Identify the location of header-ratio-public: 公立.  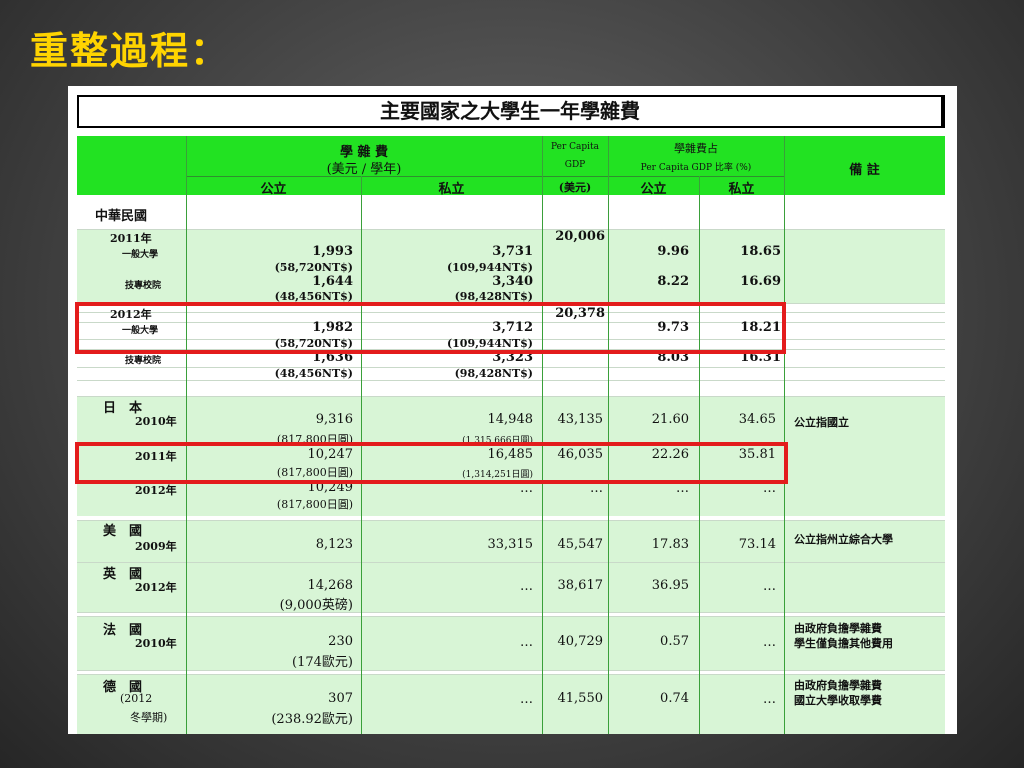
(653, 189).